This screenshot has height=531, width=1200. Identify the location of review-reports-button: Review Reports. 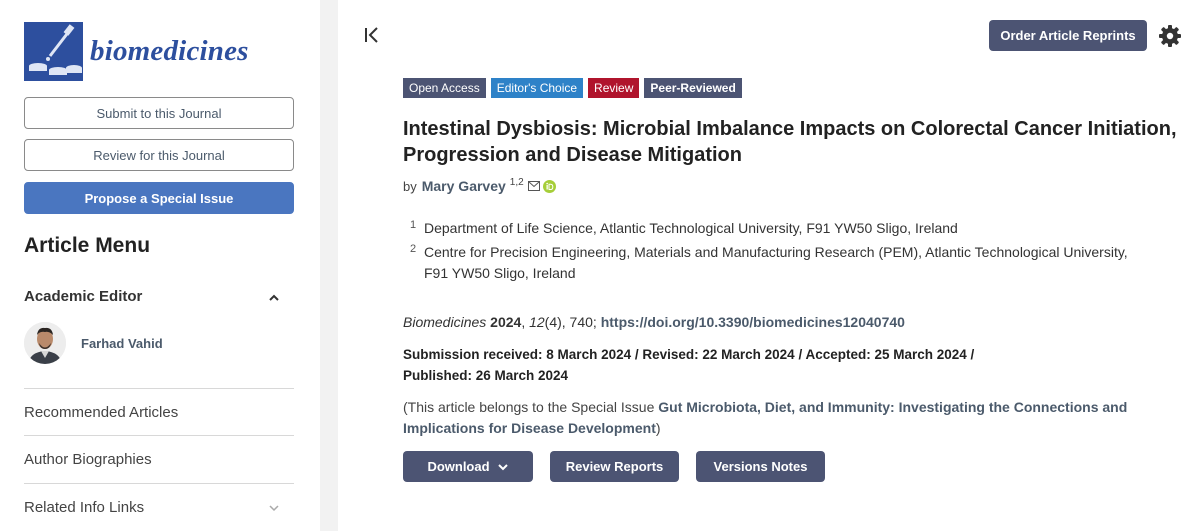
(614, 466).